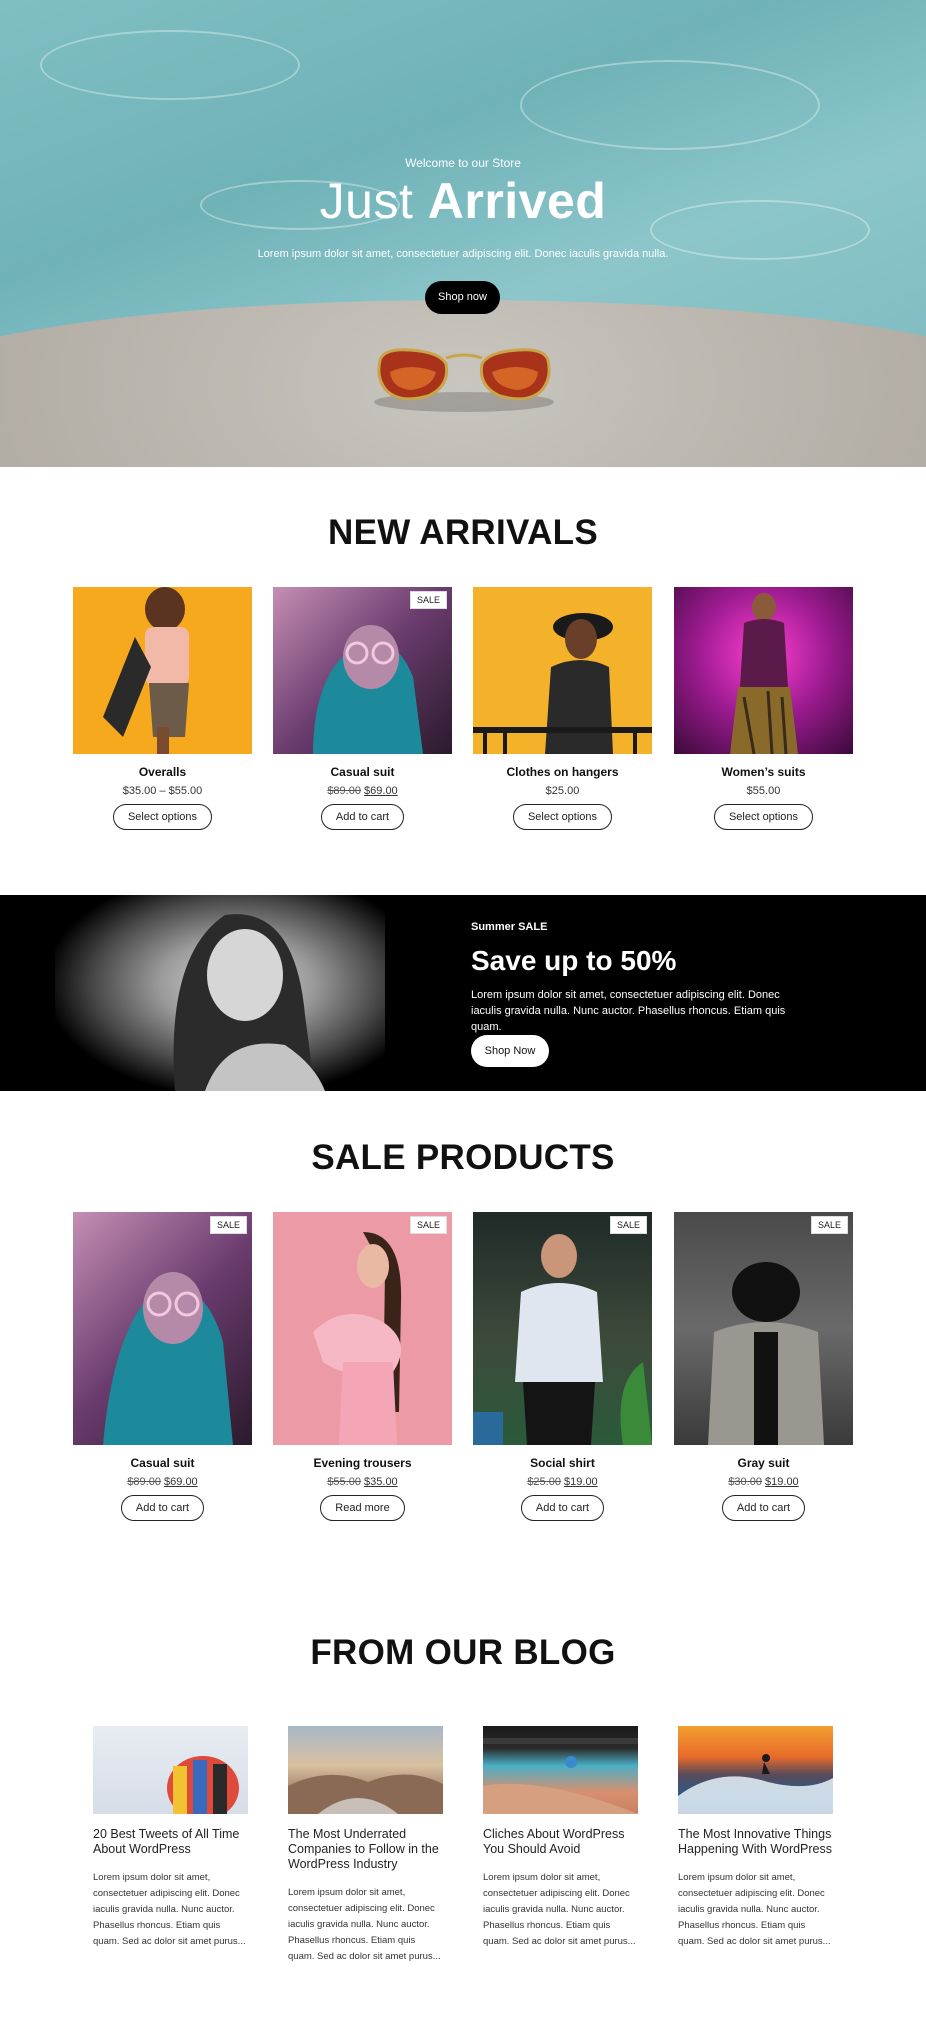 The height and width of the screenshot is (2033, 926). What do you see at coordinates (763, 1463) in the screenshot?
I see `product-name: Gray suit` at bounding box center [763, 1463].